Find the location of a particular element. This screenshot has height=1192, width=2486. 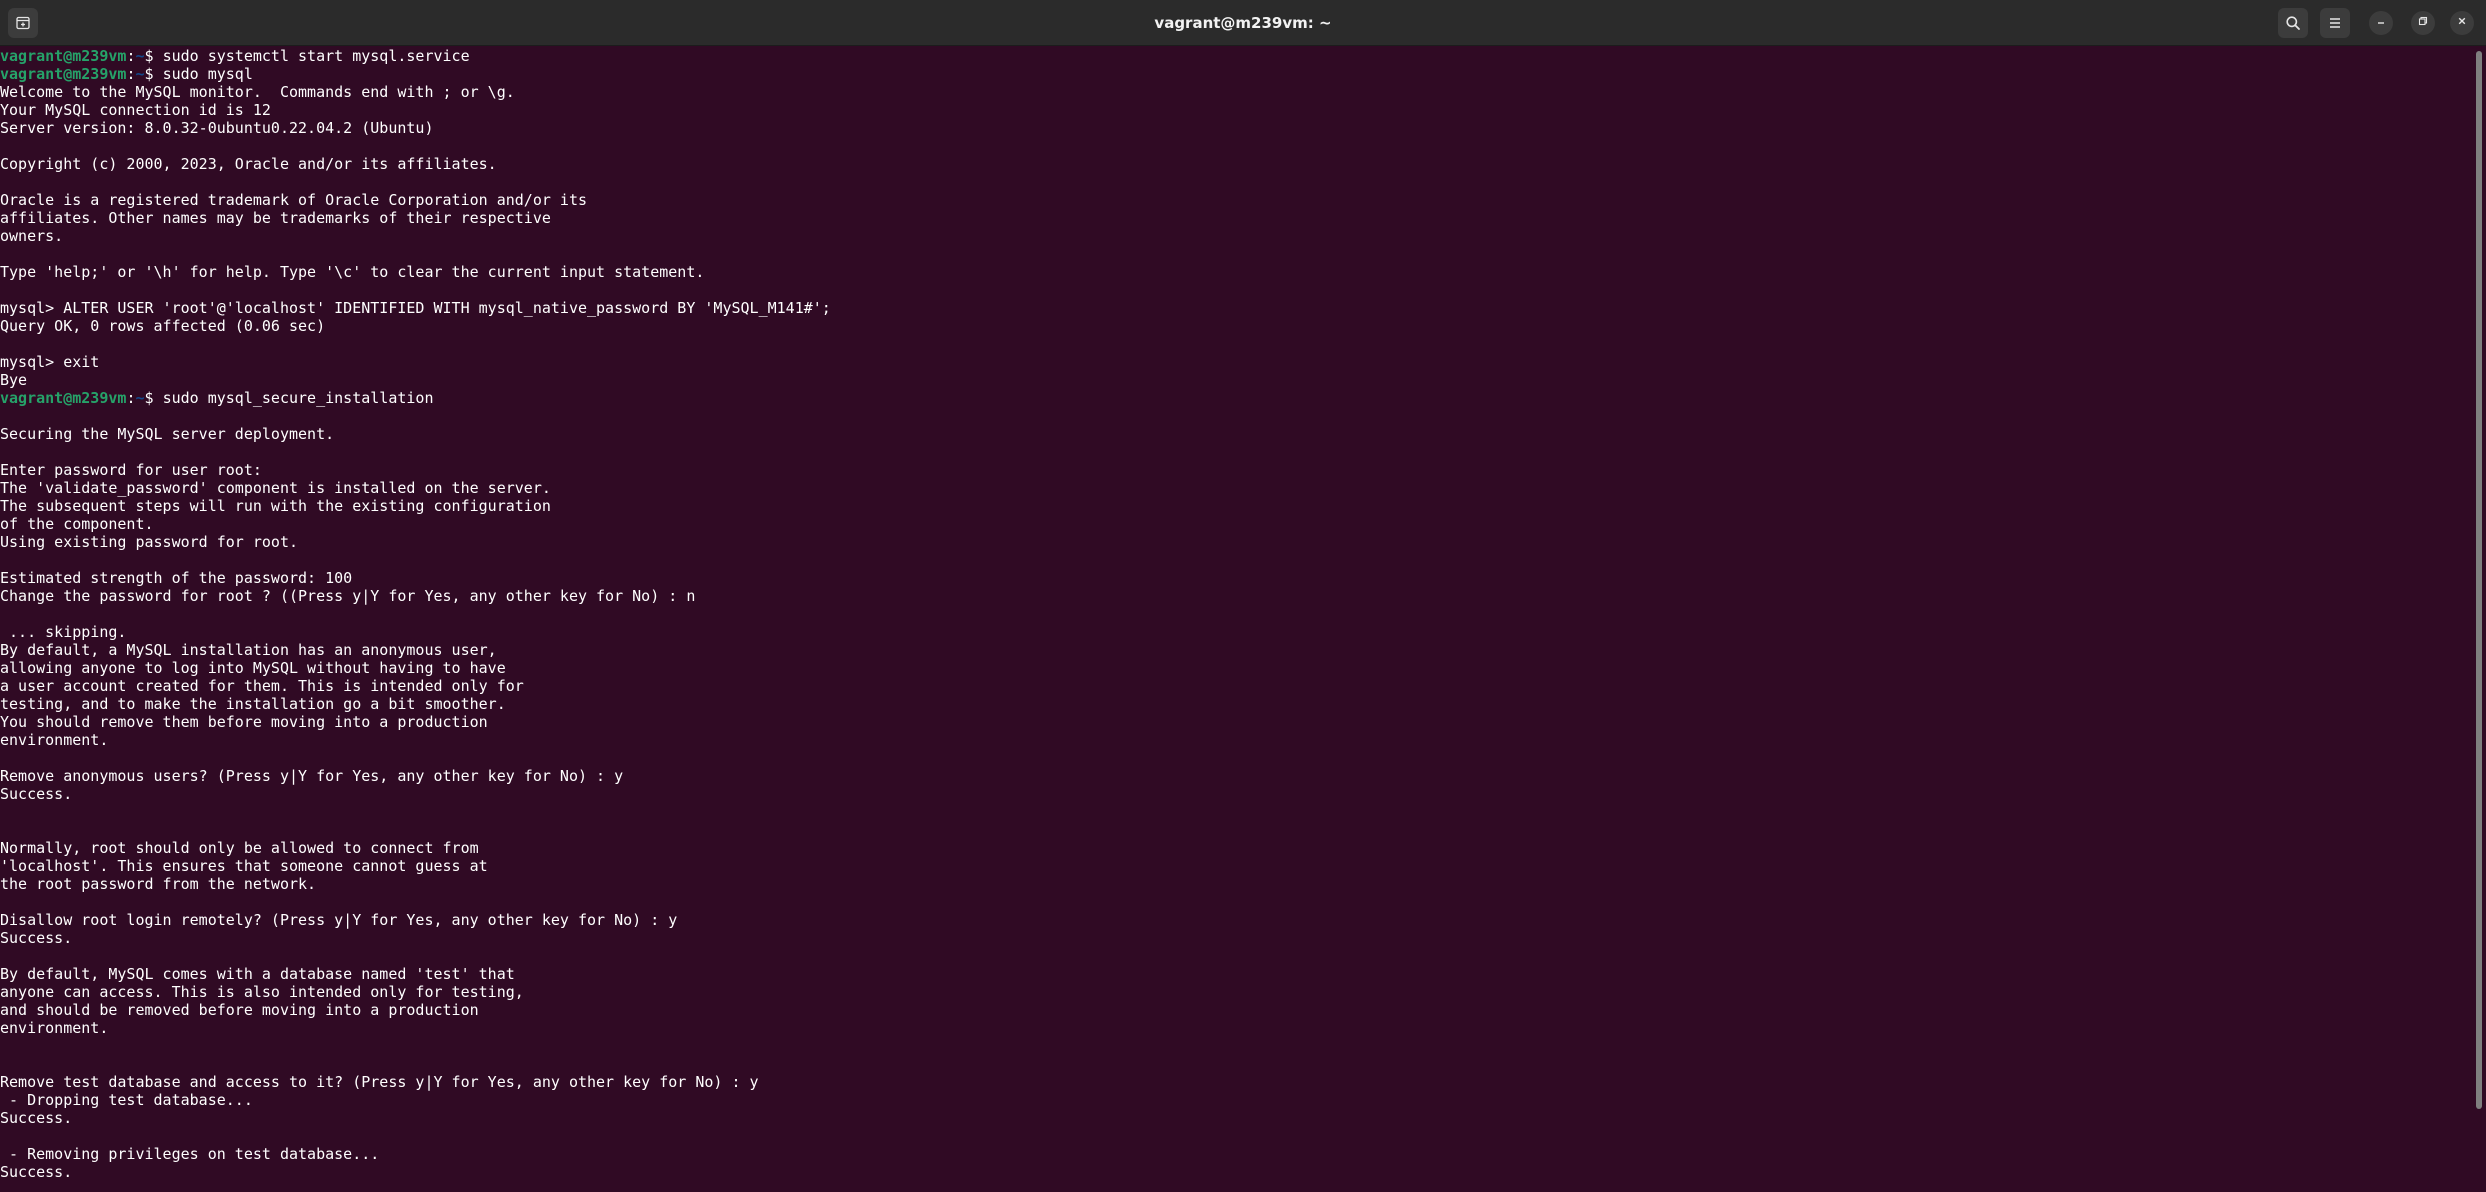

maximize-button is located at coordinates (2423, 23).